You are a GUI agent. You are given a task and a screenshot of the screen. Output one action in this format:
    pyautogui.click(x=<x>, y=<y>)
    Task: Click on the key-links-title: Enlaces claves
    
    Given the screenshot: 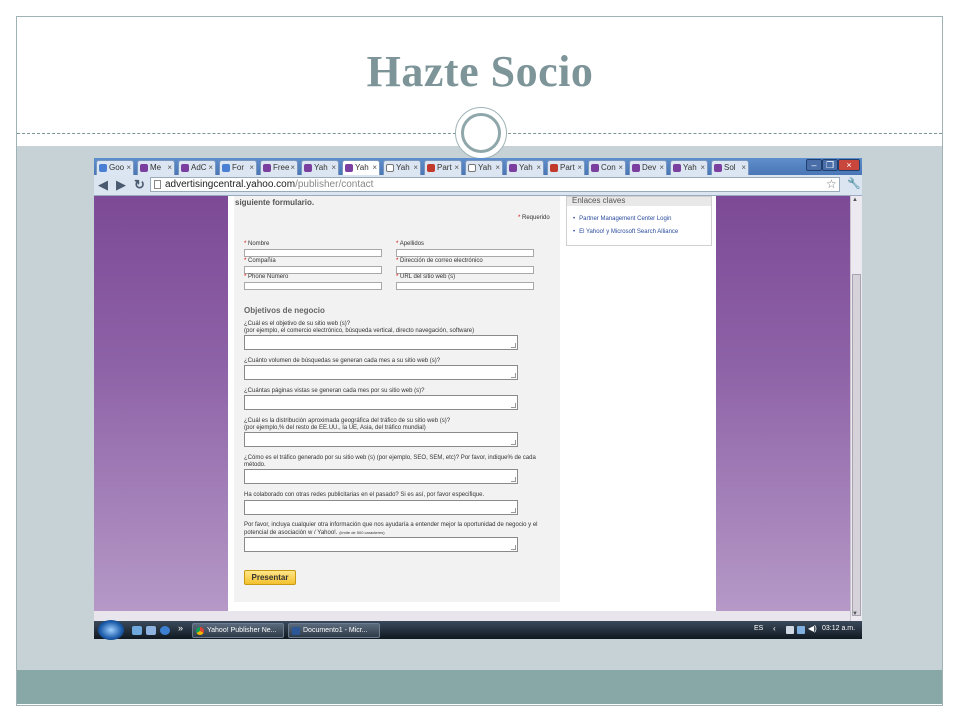 What is the action you would take?
    pyautogui.click(x=639, y=201)
    